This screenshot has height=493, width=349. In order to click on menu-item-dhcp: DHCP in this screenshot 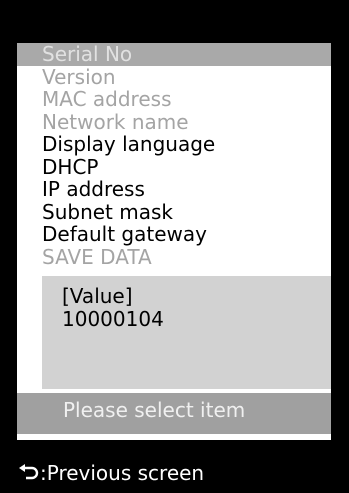, I will do `click(174, 167)`.